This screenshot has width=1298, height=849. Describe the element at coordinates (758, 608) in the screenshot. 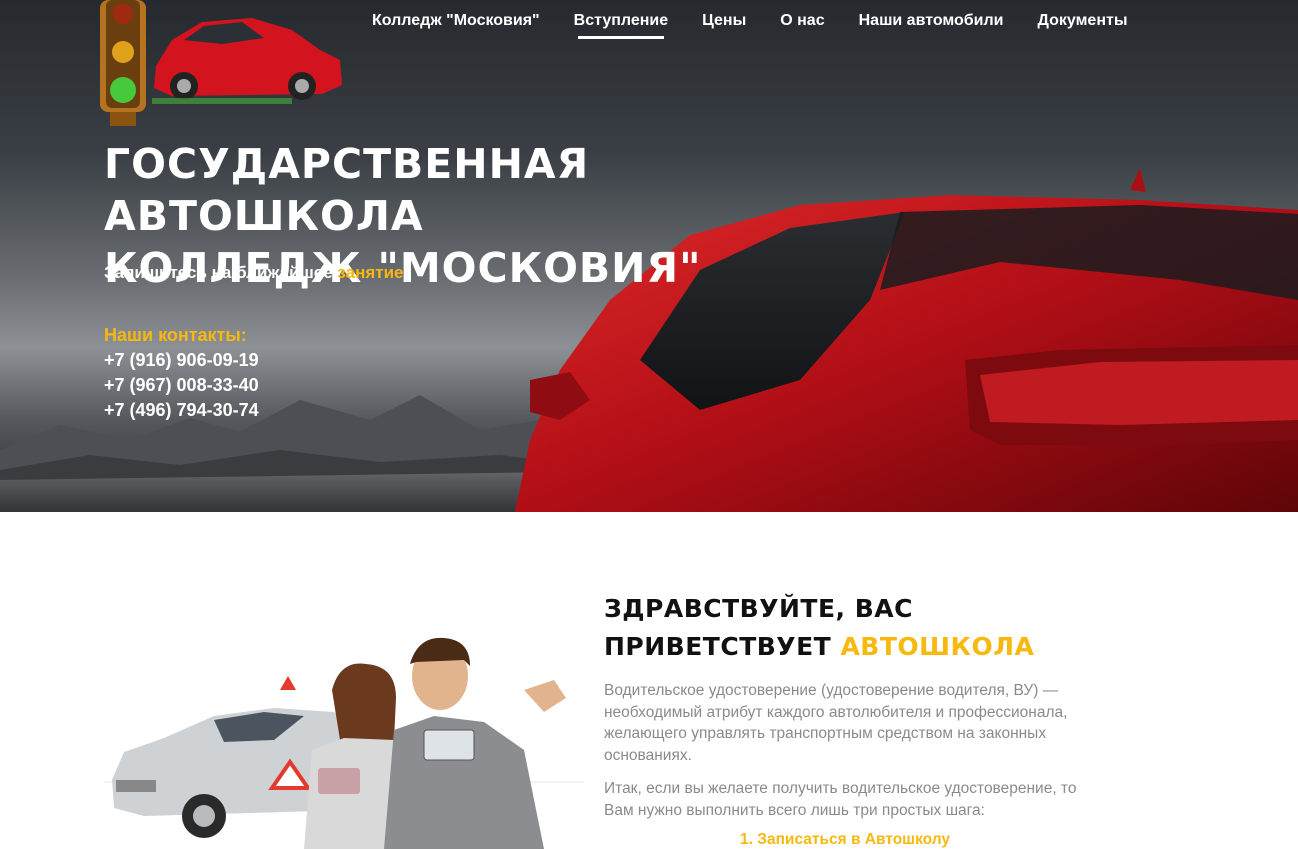

I see `welcome-title-line1: Здравствуйте, вас` at that location.